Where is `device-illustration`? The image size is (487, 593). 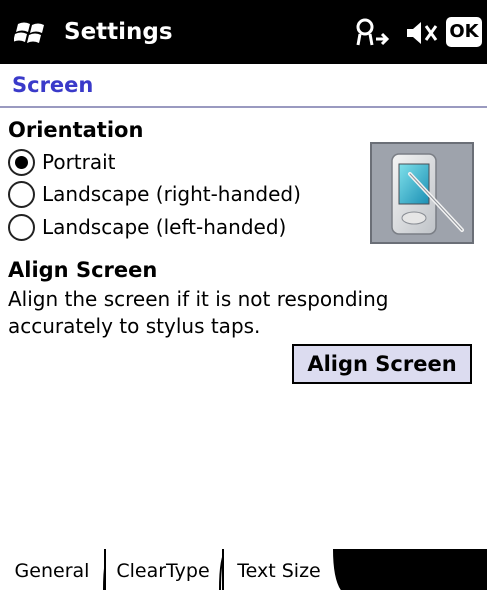 device-illustration is located at coordinates (422, 193).